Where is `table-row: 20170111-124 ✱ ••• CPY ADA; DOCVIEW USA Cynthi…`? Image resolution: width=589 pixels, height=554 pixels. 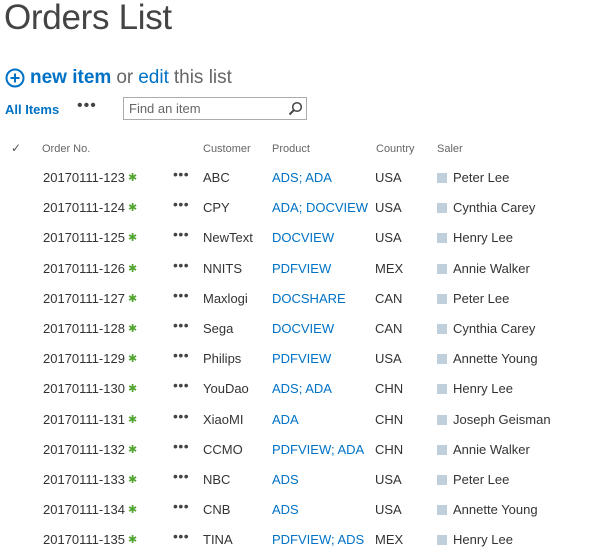 table-row: 20170111-124 ✱ ••• CPY ADA; DOCVIEW USA Cynthi… is located at coordinates (294, 207).